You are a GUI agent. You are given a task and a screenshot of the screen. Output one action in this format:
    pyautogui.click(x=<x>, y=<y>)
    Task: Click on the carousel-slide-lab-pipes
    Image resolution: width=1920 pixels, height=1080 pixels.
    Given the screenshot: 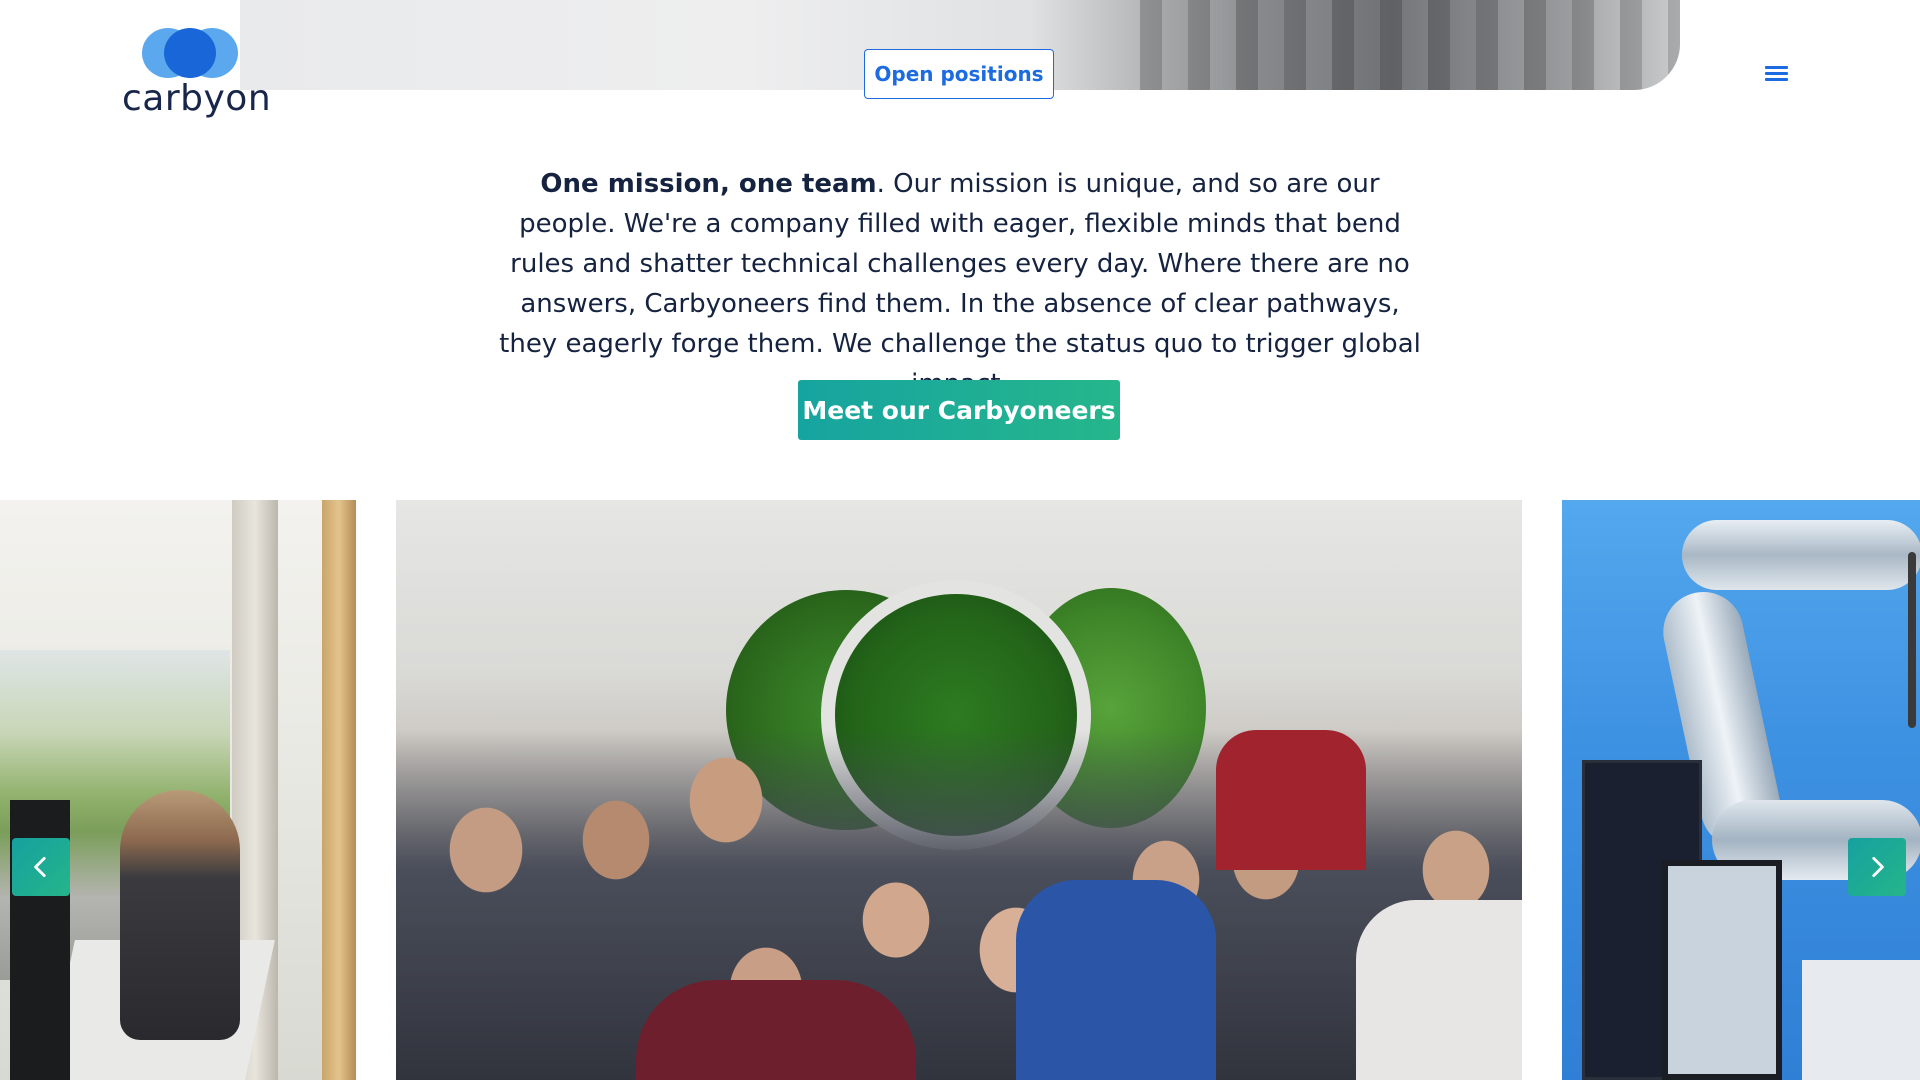 What is the action you would take?
    pyautogui.click(x=1741, y=790)
    